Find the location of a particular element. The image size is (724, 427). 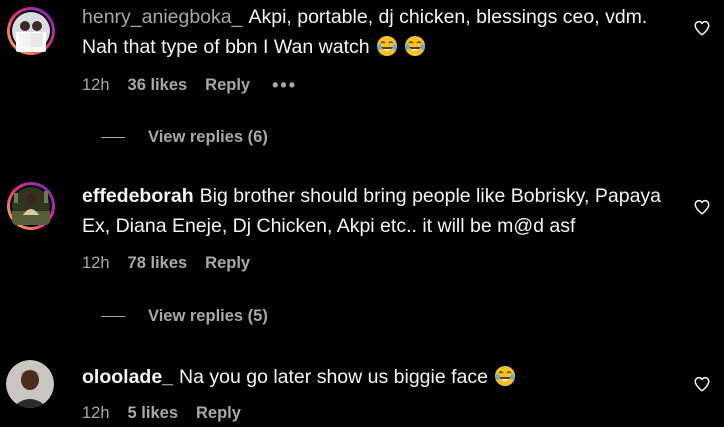

comment-meta: 12h 36 likes Reply ••• is located at coordinates (189, 85).